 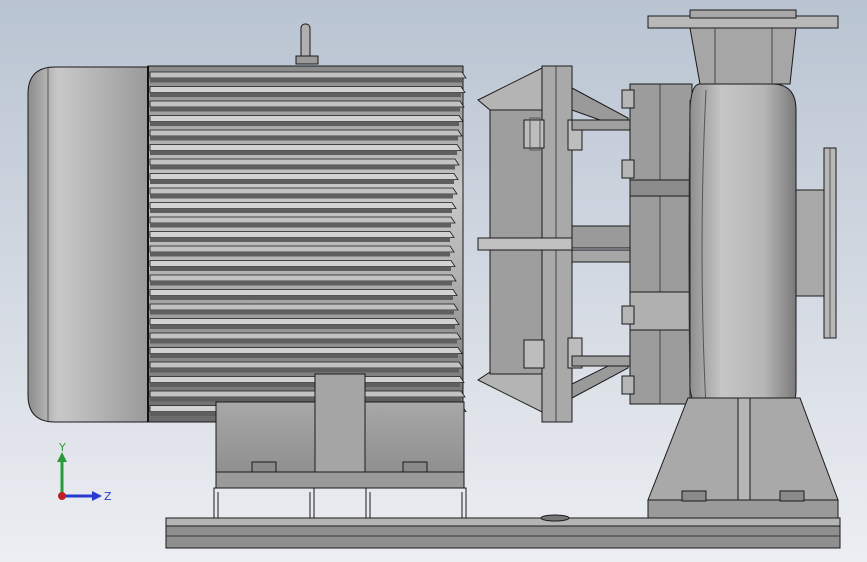 What do you see at coordinates (307, 44) in the screenshot?
I see `lifting-eye` at bounding box center [307, 44].